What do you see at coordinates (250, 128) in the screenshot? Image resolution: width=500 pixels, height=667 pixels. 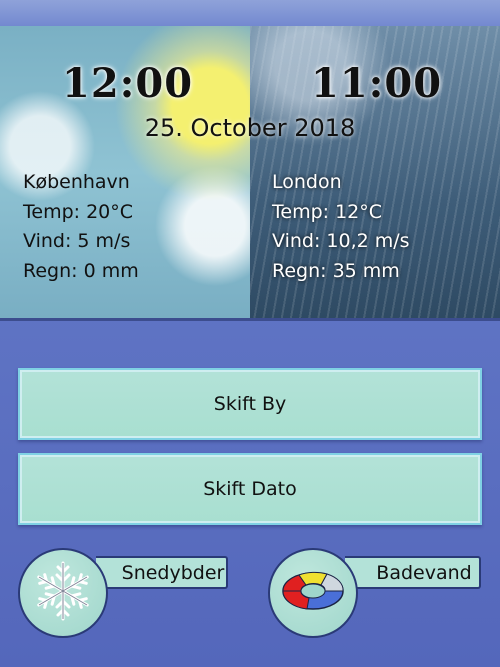 I see `date-label: 25. October 2018` at bounding box center [250, 128].